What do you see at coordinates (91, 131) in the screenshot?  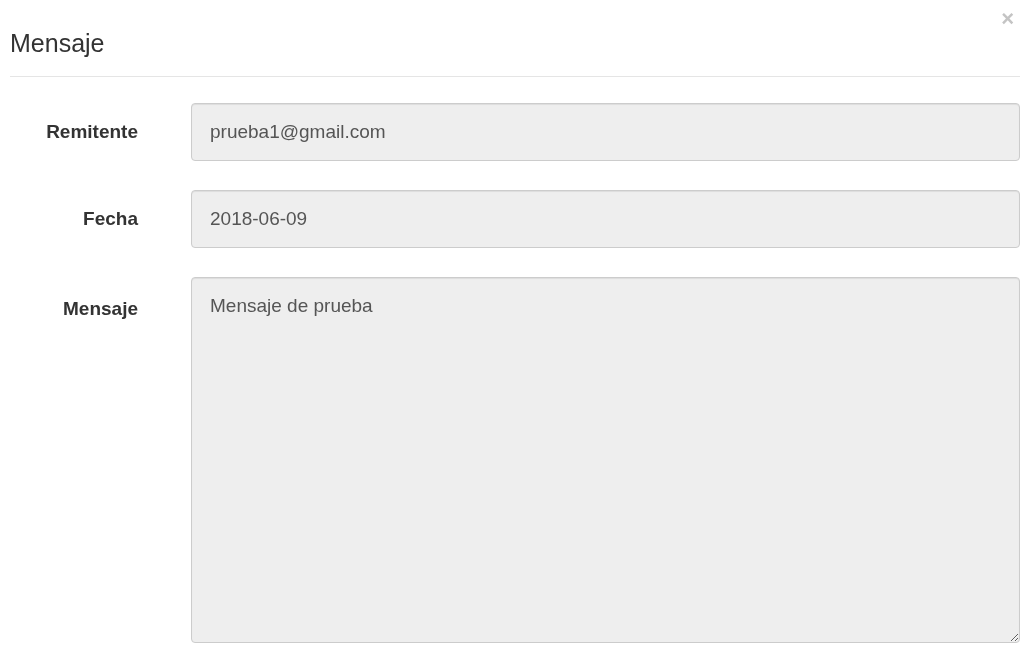 I see `field-label: Remitente` at bounding box center [91, 131].